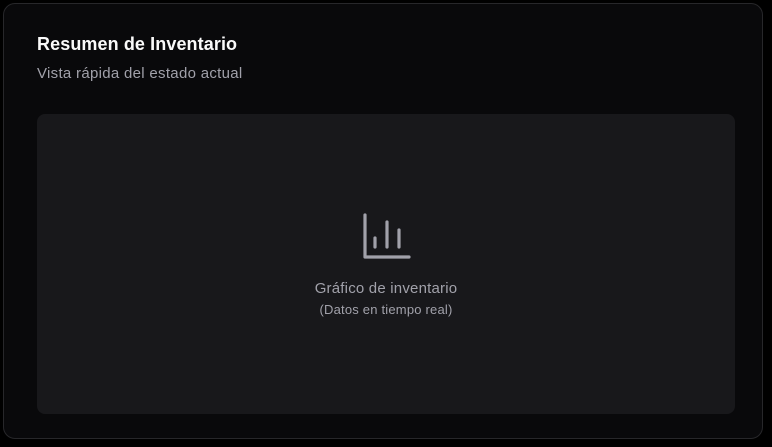 This screenshot has height=447, width=772. Describe the element at coordinates (386, 288) in the screenshot. I see `placeholder-label: Gráfico de inventario` at that location.